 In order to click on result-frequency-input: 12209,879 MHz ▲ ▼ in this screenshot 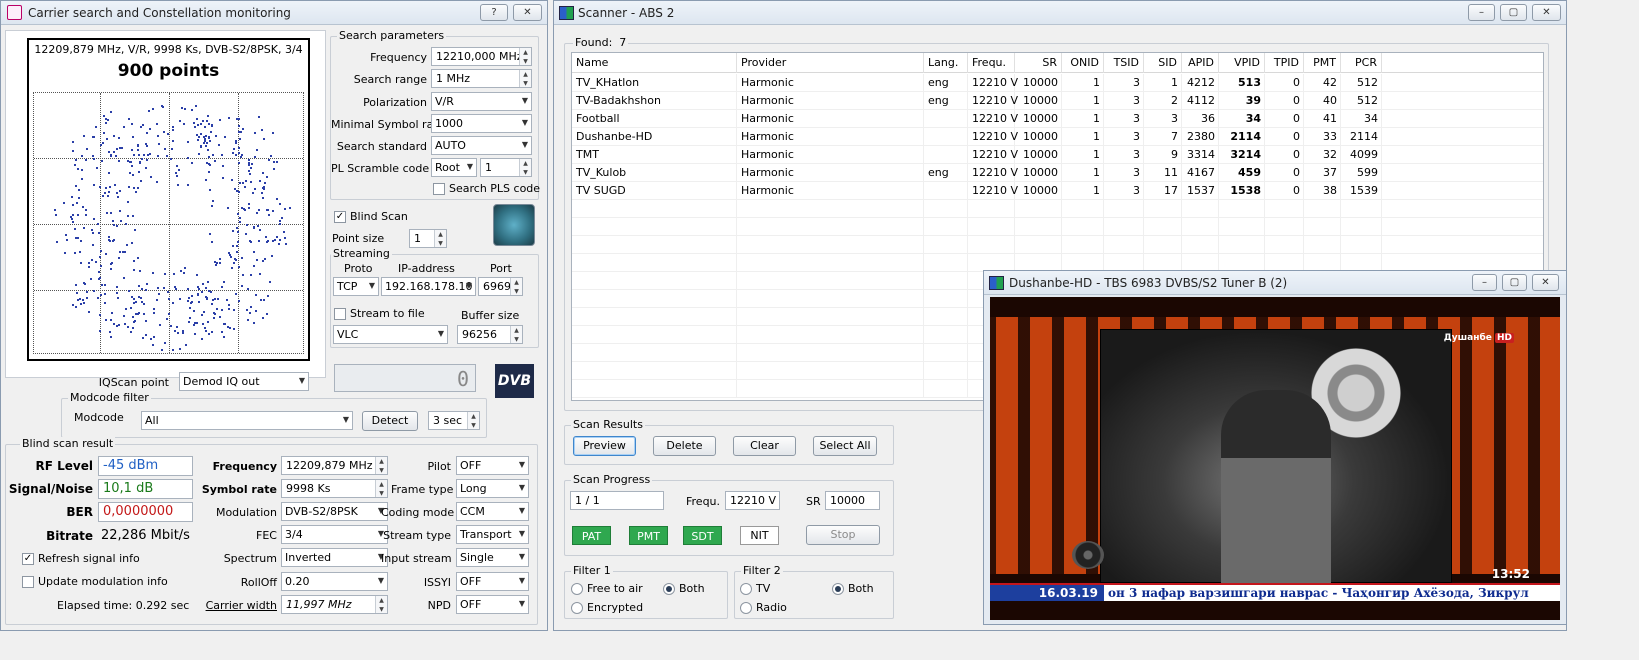, I will do `click(334, 465)`.